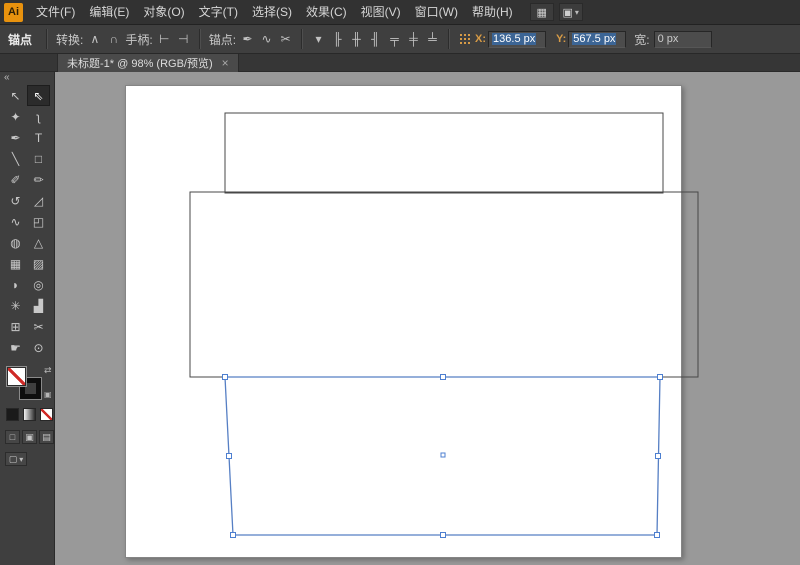  What do you see at coordinates (541, 12) in the screenshot?
I see `go-to-bridge-button: ▦` at bounding box center [541, 12].